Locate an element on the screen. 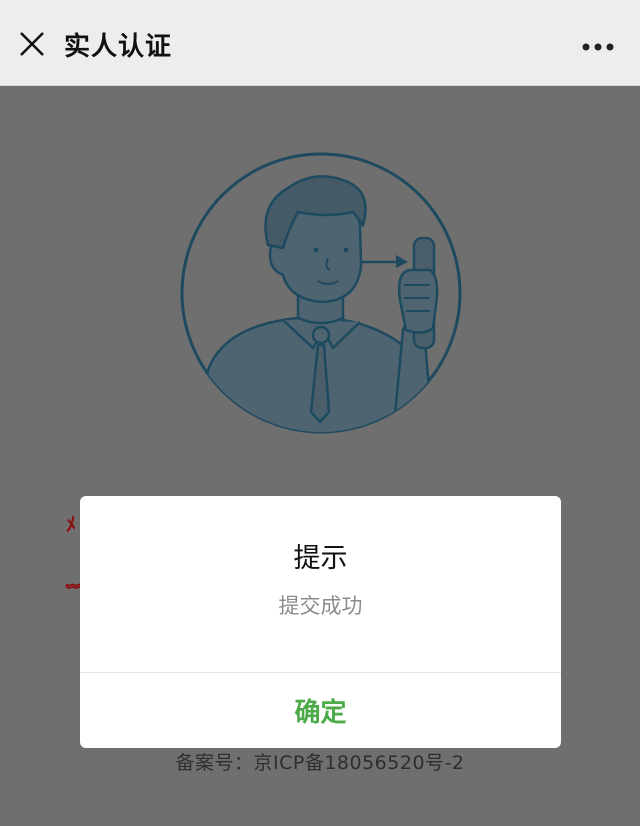 Image resolution: width=640 pixels, height=826 pixels. dialog-message: 提交成功 is located at coordinates (320, 606).